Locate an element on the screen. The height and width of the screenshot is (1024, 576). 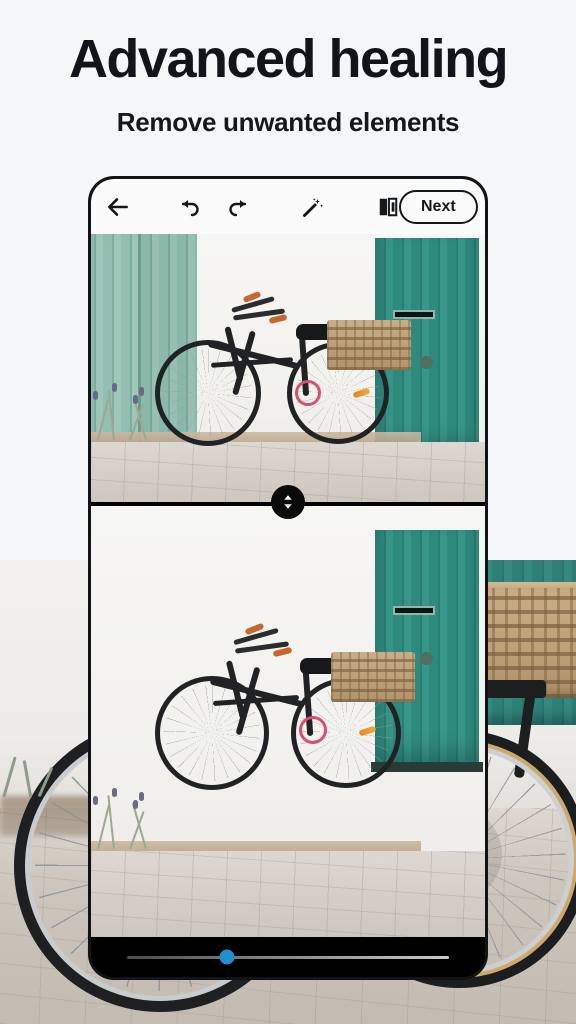
after-lavender-plant is located at coordinates (141, 813).